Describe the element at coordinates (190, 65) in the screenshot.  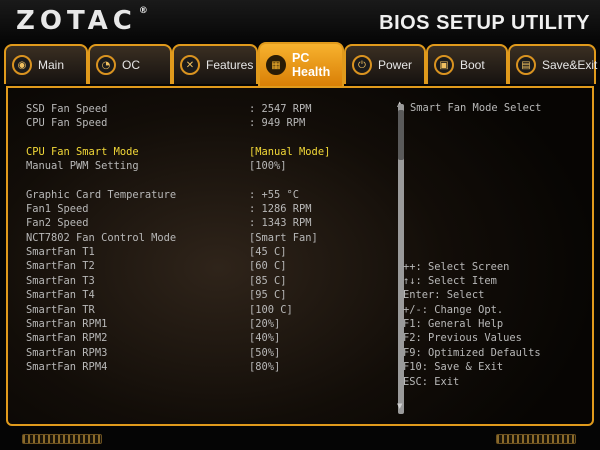
I see `tools-icon: ✕` at that location.